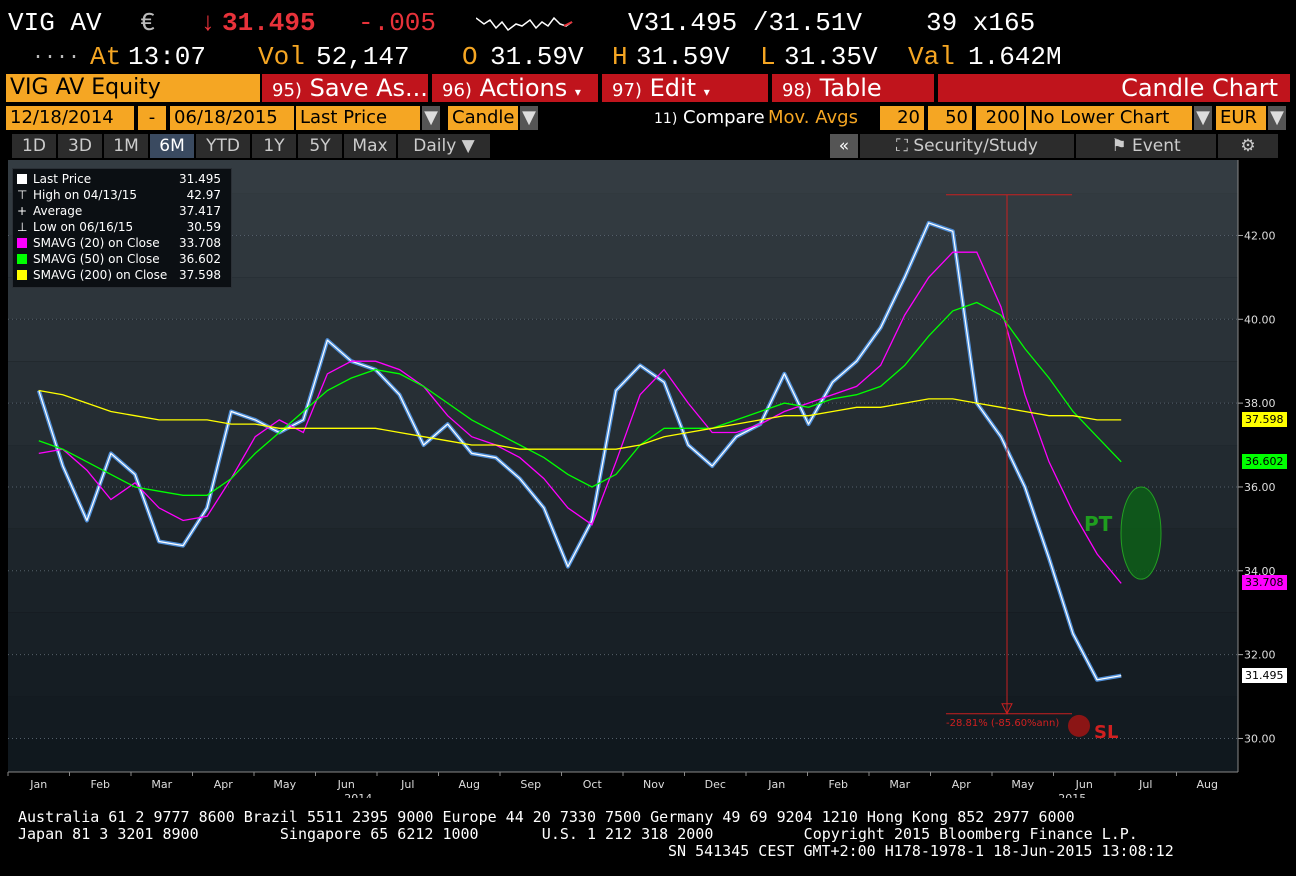 The width and height of the screenshot is (1296, 876). Describe the element at coordinates (397, 23) in the screenshot. I see `price-change: -.005` at that location.